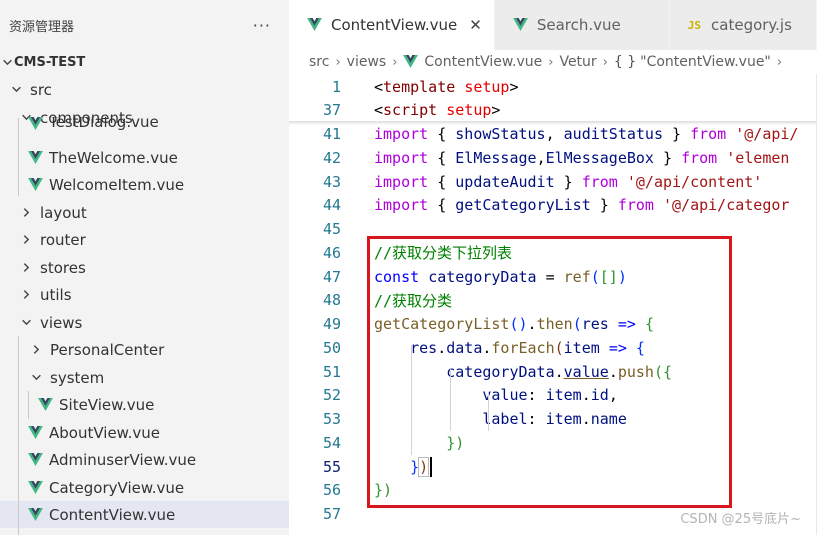  What do you see at coordinates (694, 25) in the screenshot?
I see `js-icon: JS` at bounding box center [694, 25].